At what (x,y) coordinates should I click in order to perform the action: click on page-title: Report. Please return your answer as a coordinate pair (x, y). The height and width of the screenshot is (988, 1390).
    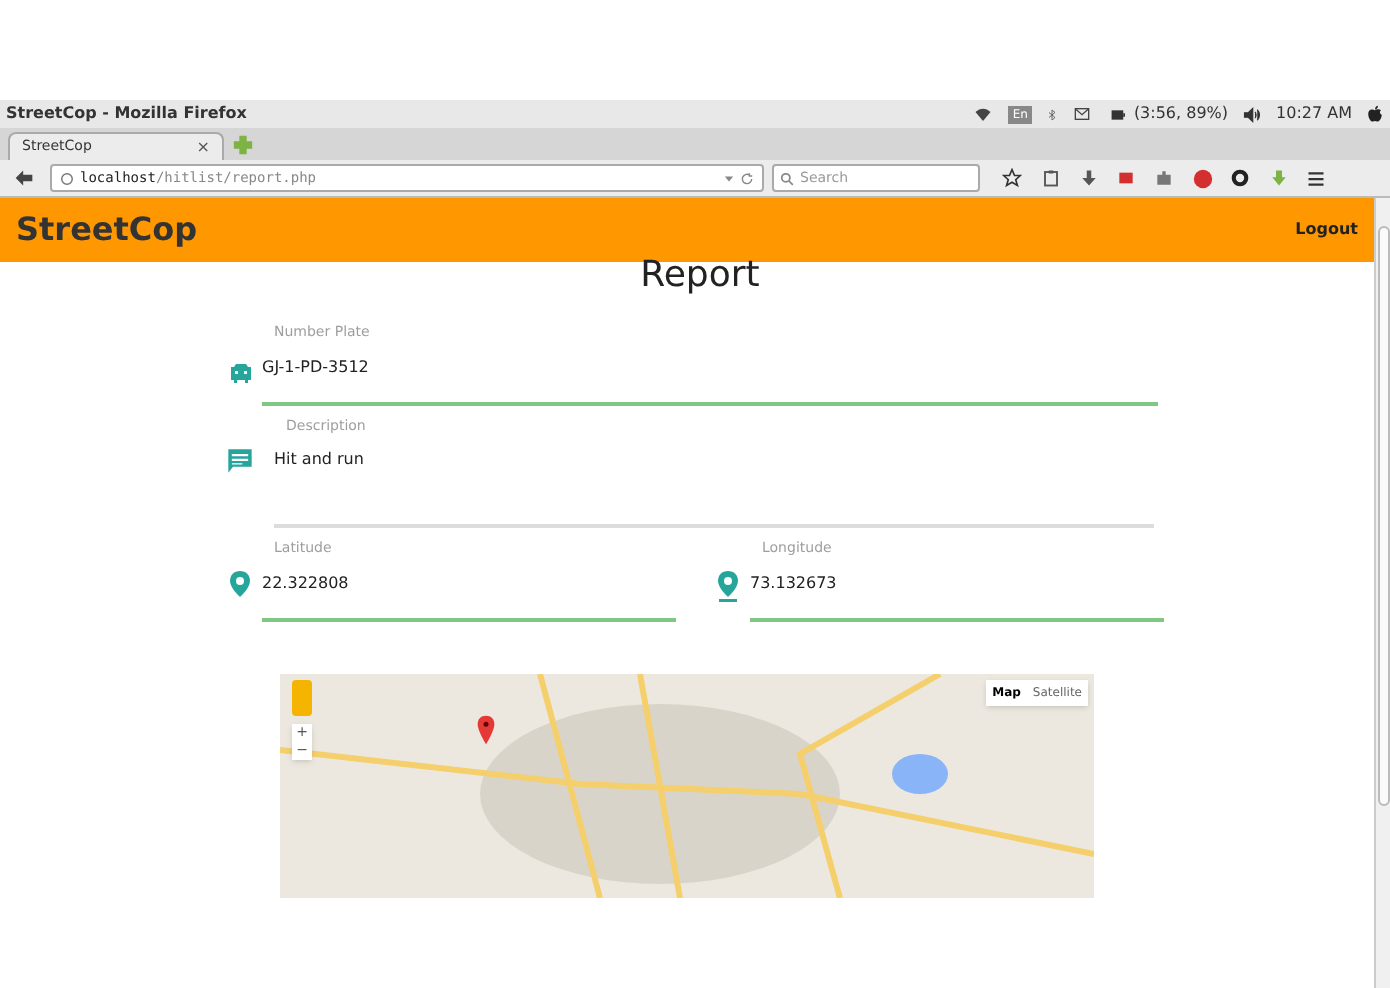
    Looking at the image, I should click on (700, 276).